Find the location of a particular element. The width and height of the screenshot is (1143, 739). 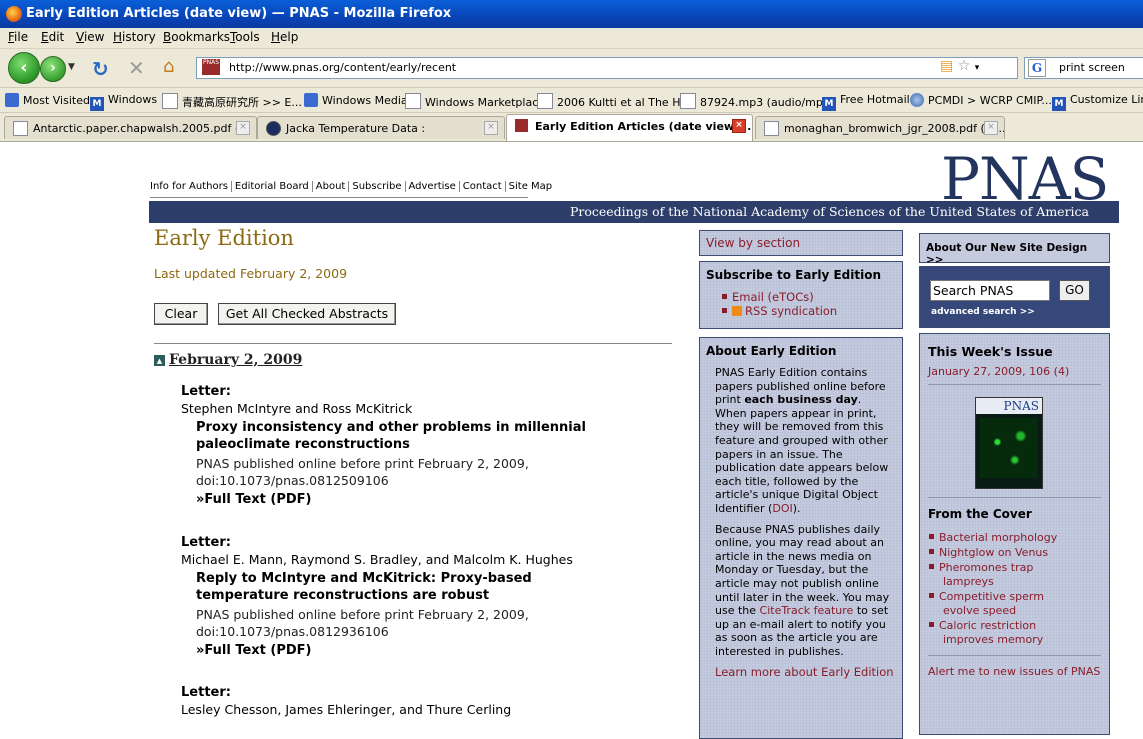

most-visited-icon is located at coordinates (12, 100).